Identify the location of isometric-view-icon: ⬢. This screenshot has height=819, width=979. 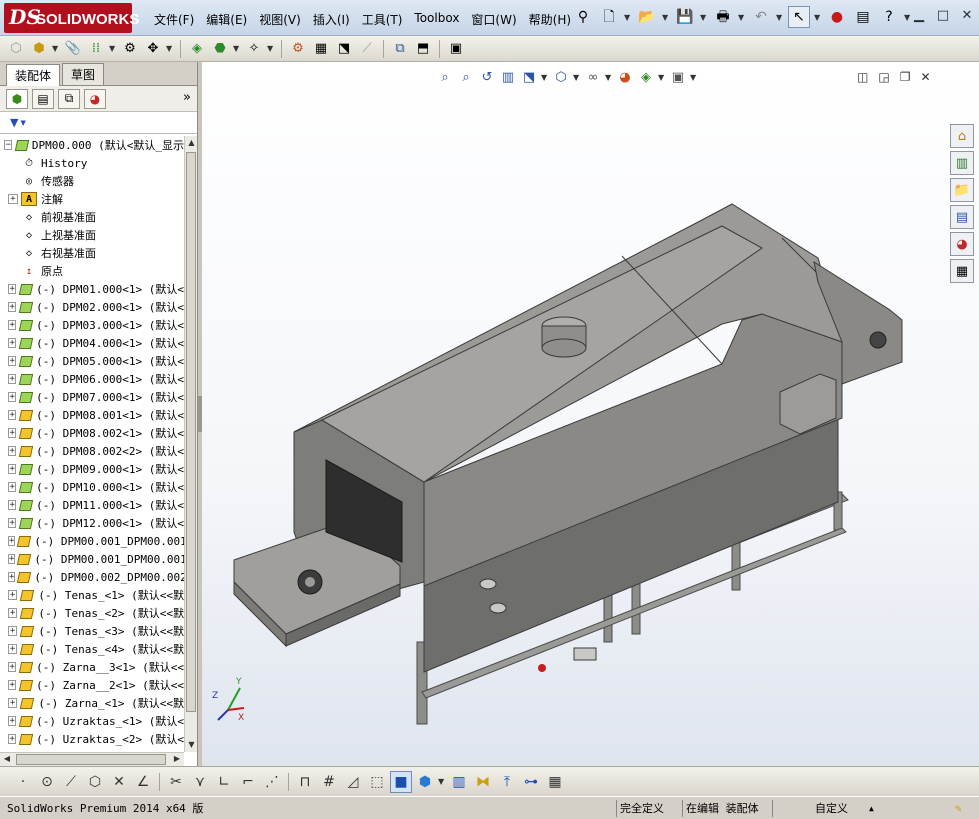
(425, 782).